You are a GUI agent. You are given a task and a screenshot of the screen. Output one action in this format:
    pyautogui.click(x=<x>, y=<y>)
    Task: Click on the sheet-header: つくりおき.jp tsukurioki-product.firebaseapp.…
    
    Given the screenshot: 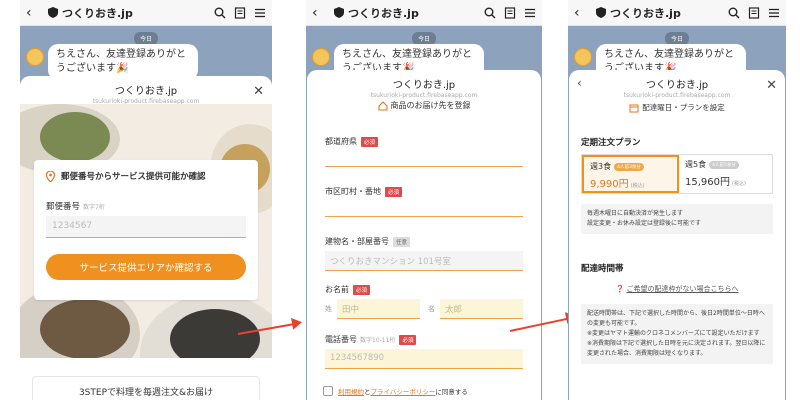 What is the action you would take?
    pyautogui.click(x=146, y=90)
    